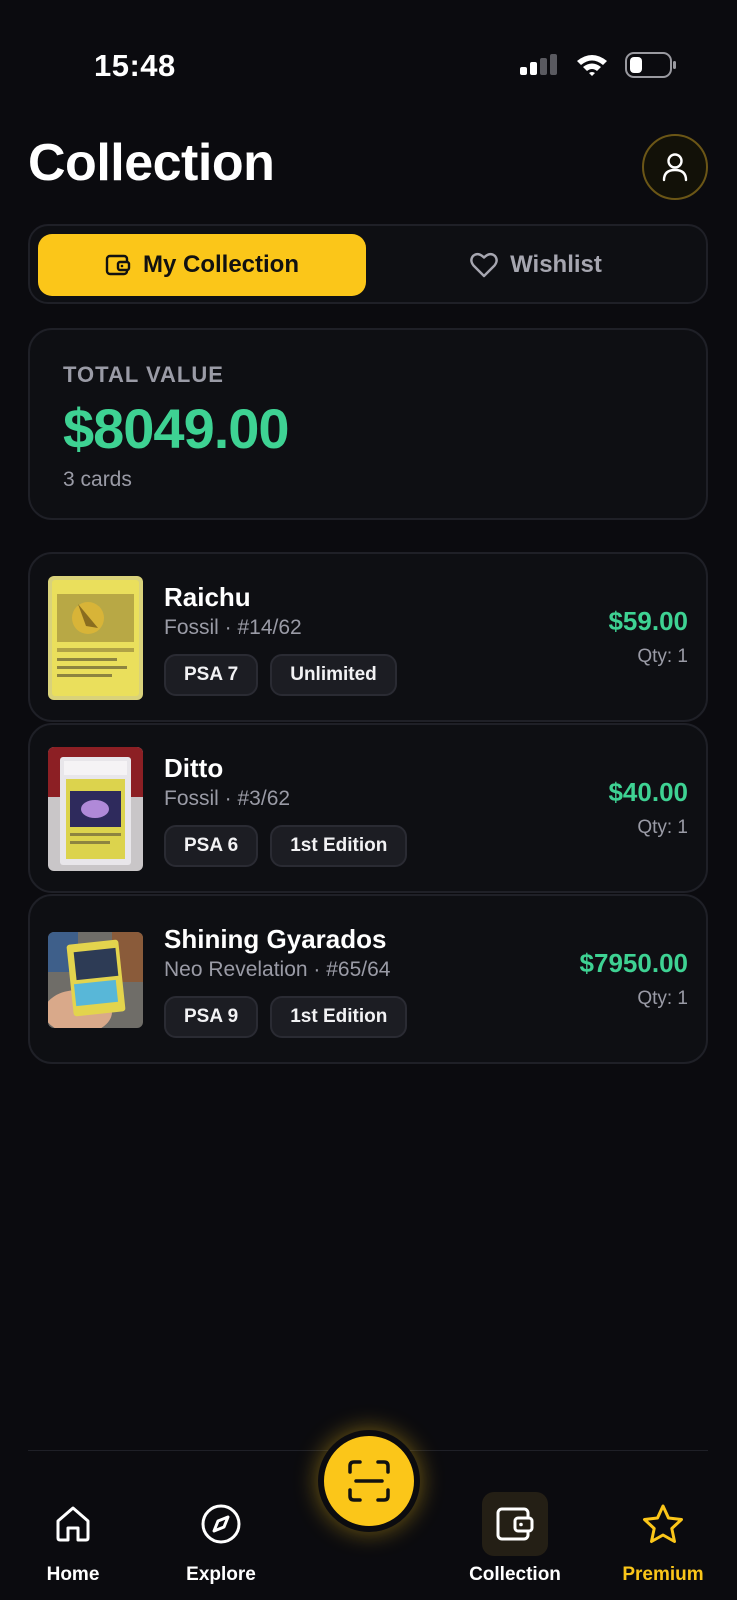 Image resolution: width=737 pixels, height=1600 pixels. Describe the element at coordinates (538, 64) in the screenshot. I see `cellular-signal-icon` at that location.